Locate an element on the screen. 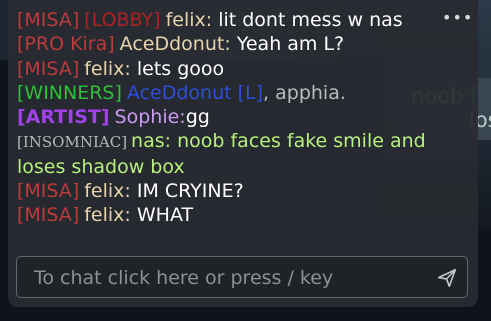 This screenshot has width=491, height=321. chat-text: WHAT is located at coordinates (165, 215).